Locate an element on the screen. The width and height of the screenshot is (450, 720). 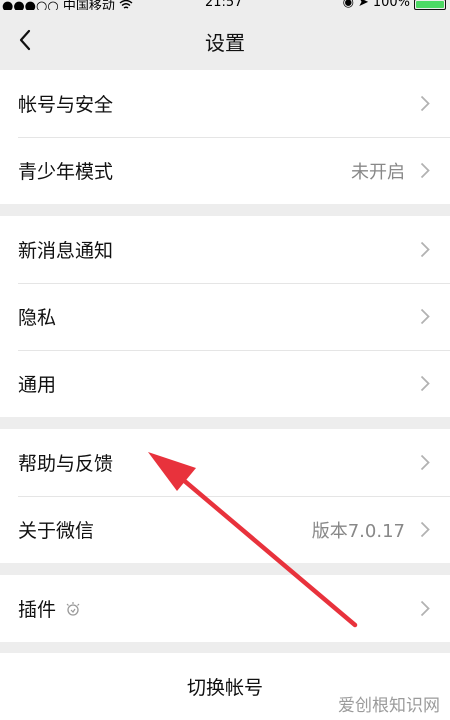
settings-item-plugins: 插件 is located at coordinates (225, 608).